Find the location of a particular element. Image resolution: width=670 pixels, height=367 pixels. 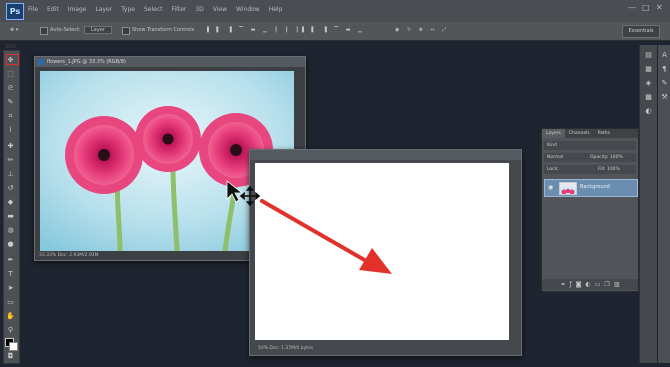

document-title: flowers_1.JPG @ 33.3% (RGB/8) is located at coordinates (86, 62).